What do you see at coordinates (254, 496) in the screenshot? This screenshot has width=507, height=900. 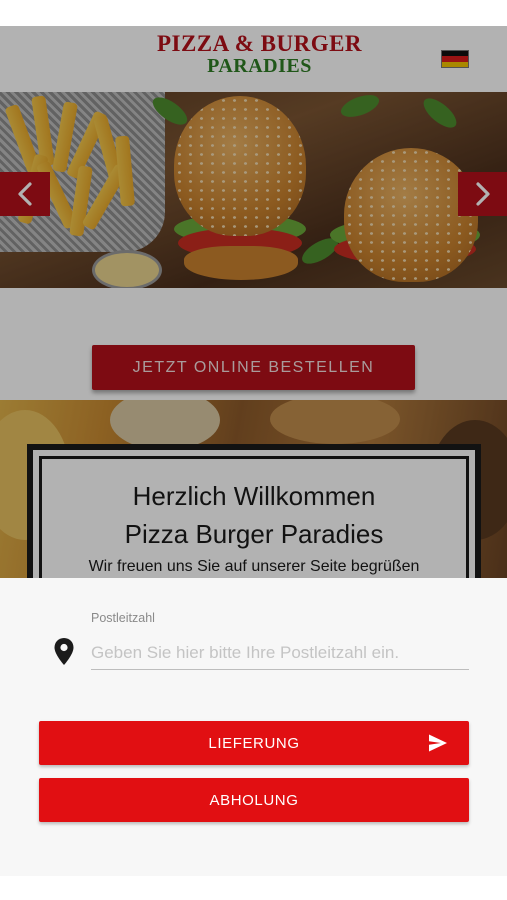 I see `welcome-title-line-1: Herzlich Willkommen` at bounding box center [254, 496].